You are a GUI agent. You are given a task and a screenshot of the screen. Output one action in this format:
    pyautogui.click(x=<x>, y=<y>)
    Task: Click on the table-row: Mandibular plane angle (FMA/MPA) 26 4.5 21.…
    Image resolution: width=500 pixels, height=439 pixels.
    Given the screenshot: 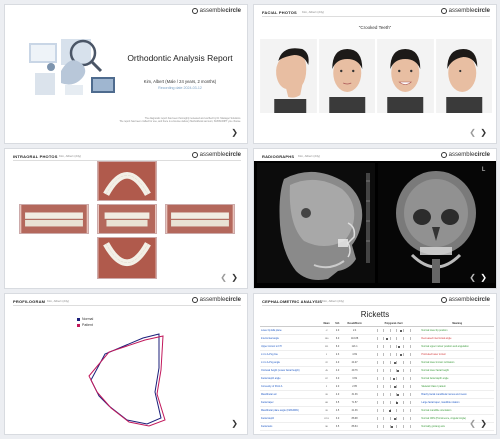 What is the action you would take?
    pyautogui.click(x=377, y=411)
    